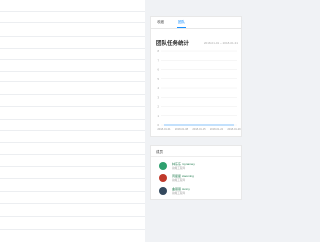 The image size is (320, 242). What do you see at coordinates (159, 107) in the screenshot?
I see `y-tick-label: 2` at bounding box center [159, 107].